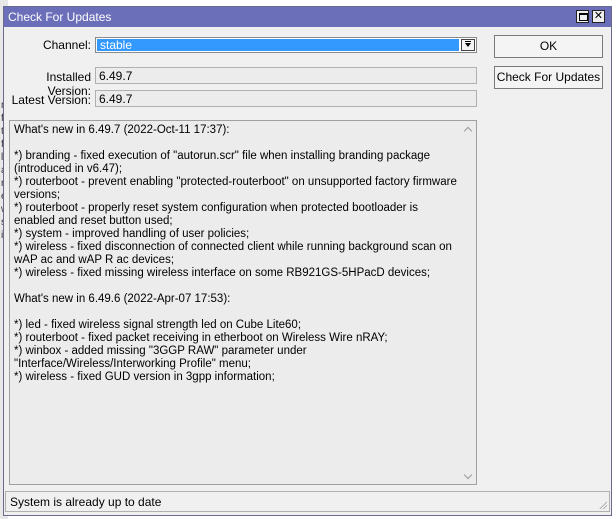 The image size is (616, 519). I want to click on window-title: Check For Updates, so click(60, 17).